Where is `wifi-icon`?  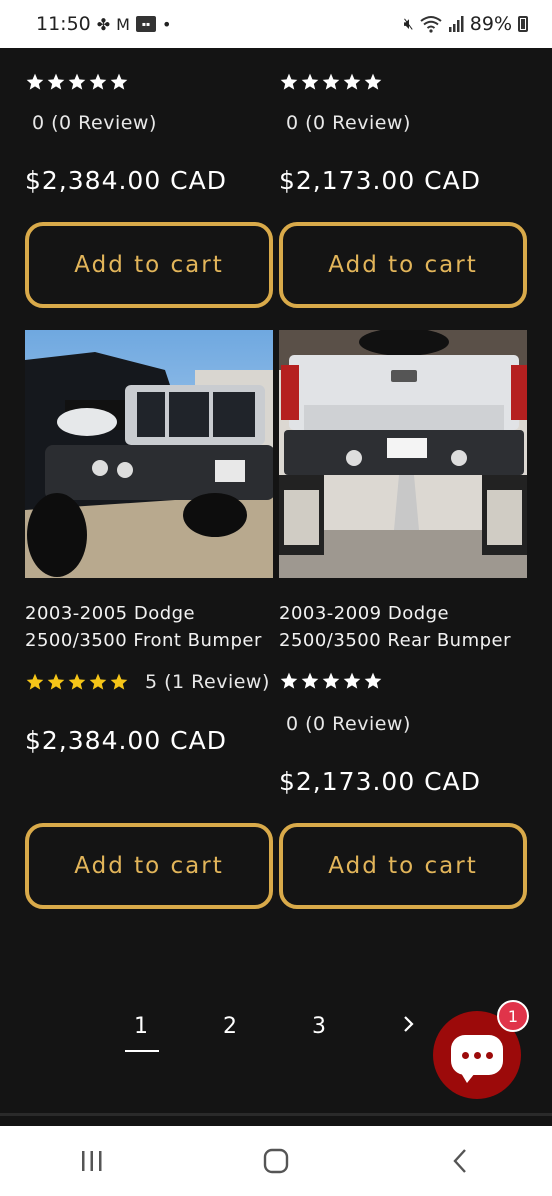 wifi-icon is located at coordinates (431, 24).